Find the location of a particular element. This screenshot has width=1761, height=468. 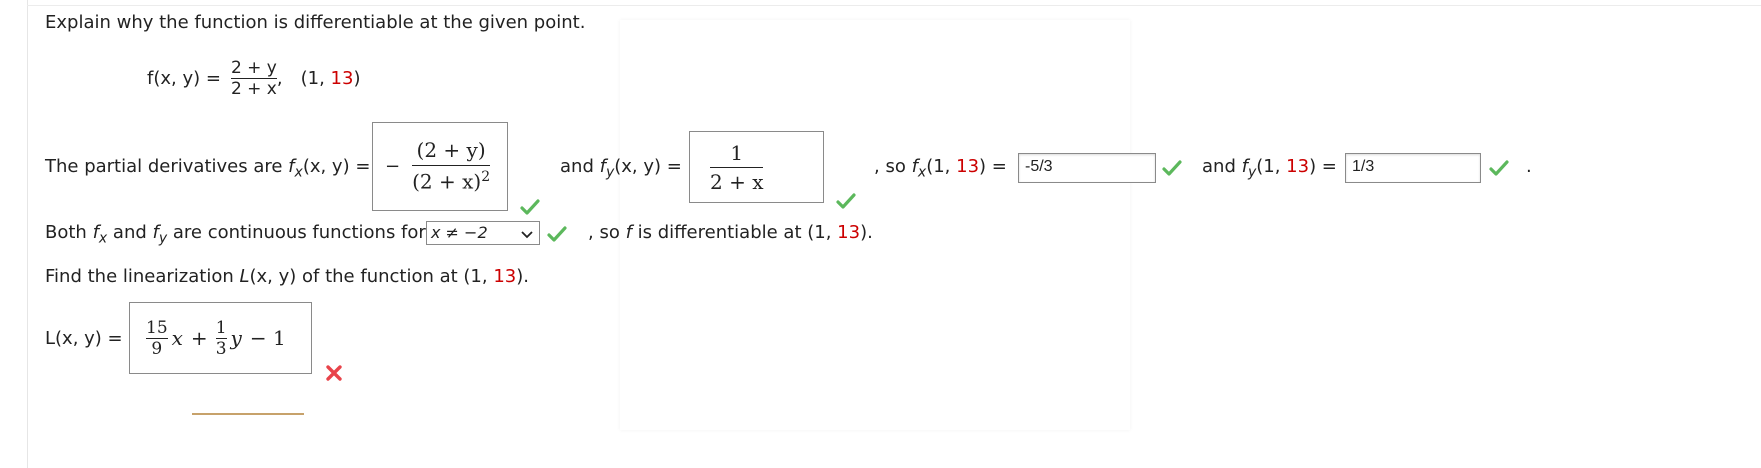

partials-intro: The partial derivatives are fx(x, y) = is located at coordinates (207, 168).